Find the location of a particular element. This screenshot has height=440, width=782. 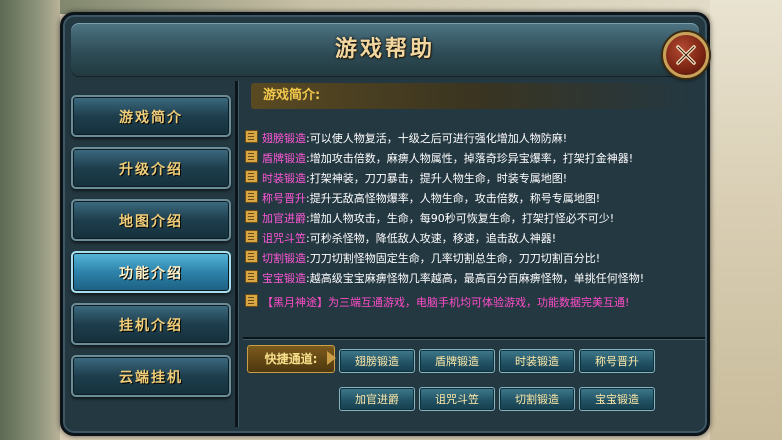

quick-button-fashion: 时装锻造 is located at coordinates (537, 361).